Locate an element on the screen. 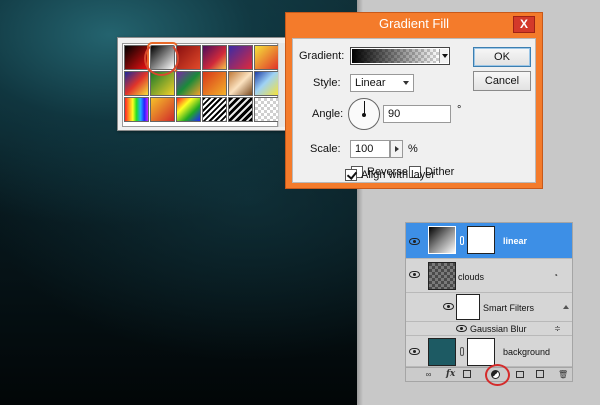 The height and width of the screenshot is (405, 600). layer-row-clouds: clouds ◔ is located at coordinates (489, 284).